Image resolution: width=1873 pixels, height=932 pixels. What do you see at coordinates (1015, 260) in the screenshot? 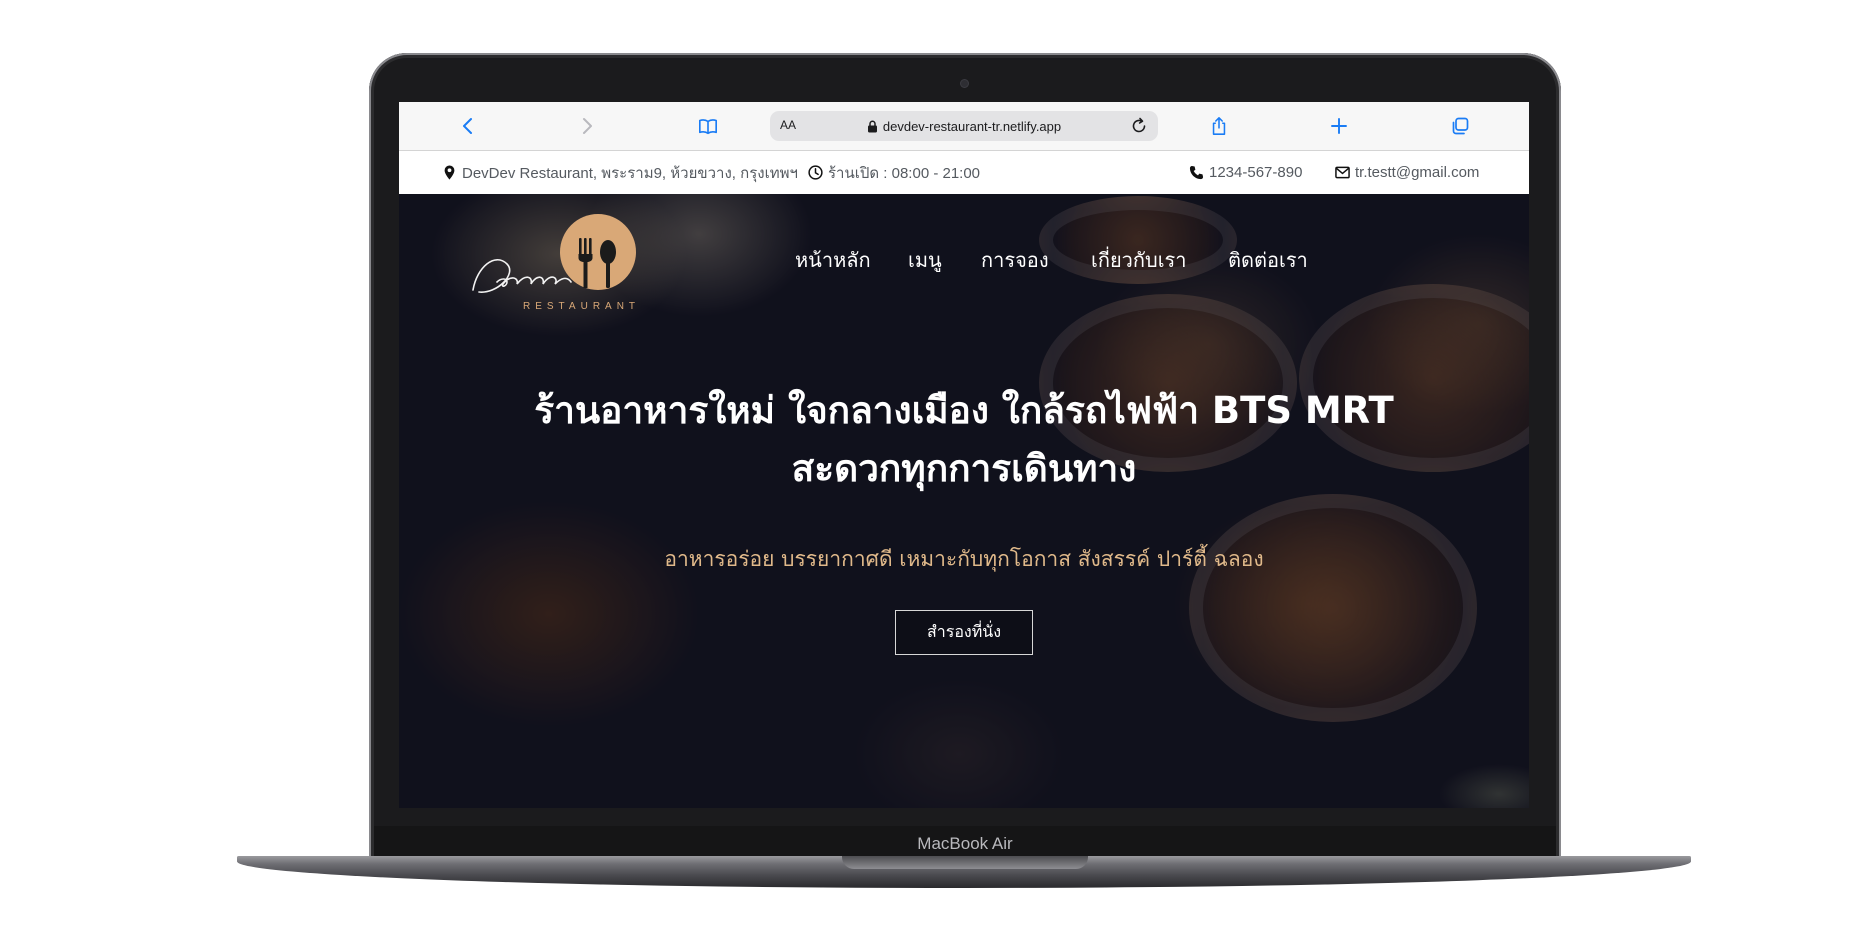
I see `nav-reservation: การจอง` at bounding box center [1015, 260].